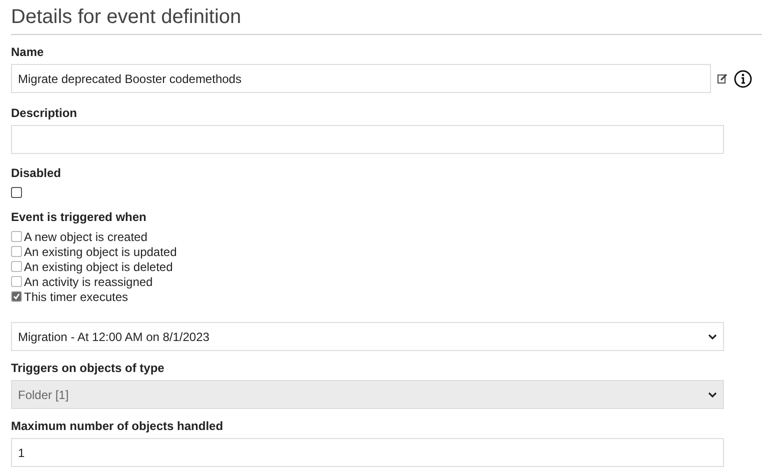 This screenshot has height=471, width=780. Describe the element at coordinates (76, 297) in the screenshot. I see `option-label: This timer executes` at that location.